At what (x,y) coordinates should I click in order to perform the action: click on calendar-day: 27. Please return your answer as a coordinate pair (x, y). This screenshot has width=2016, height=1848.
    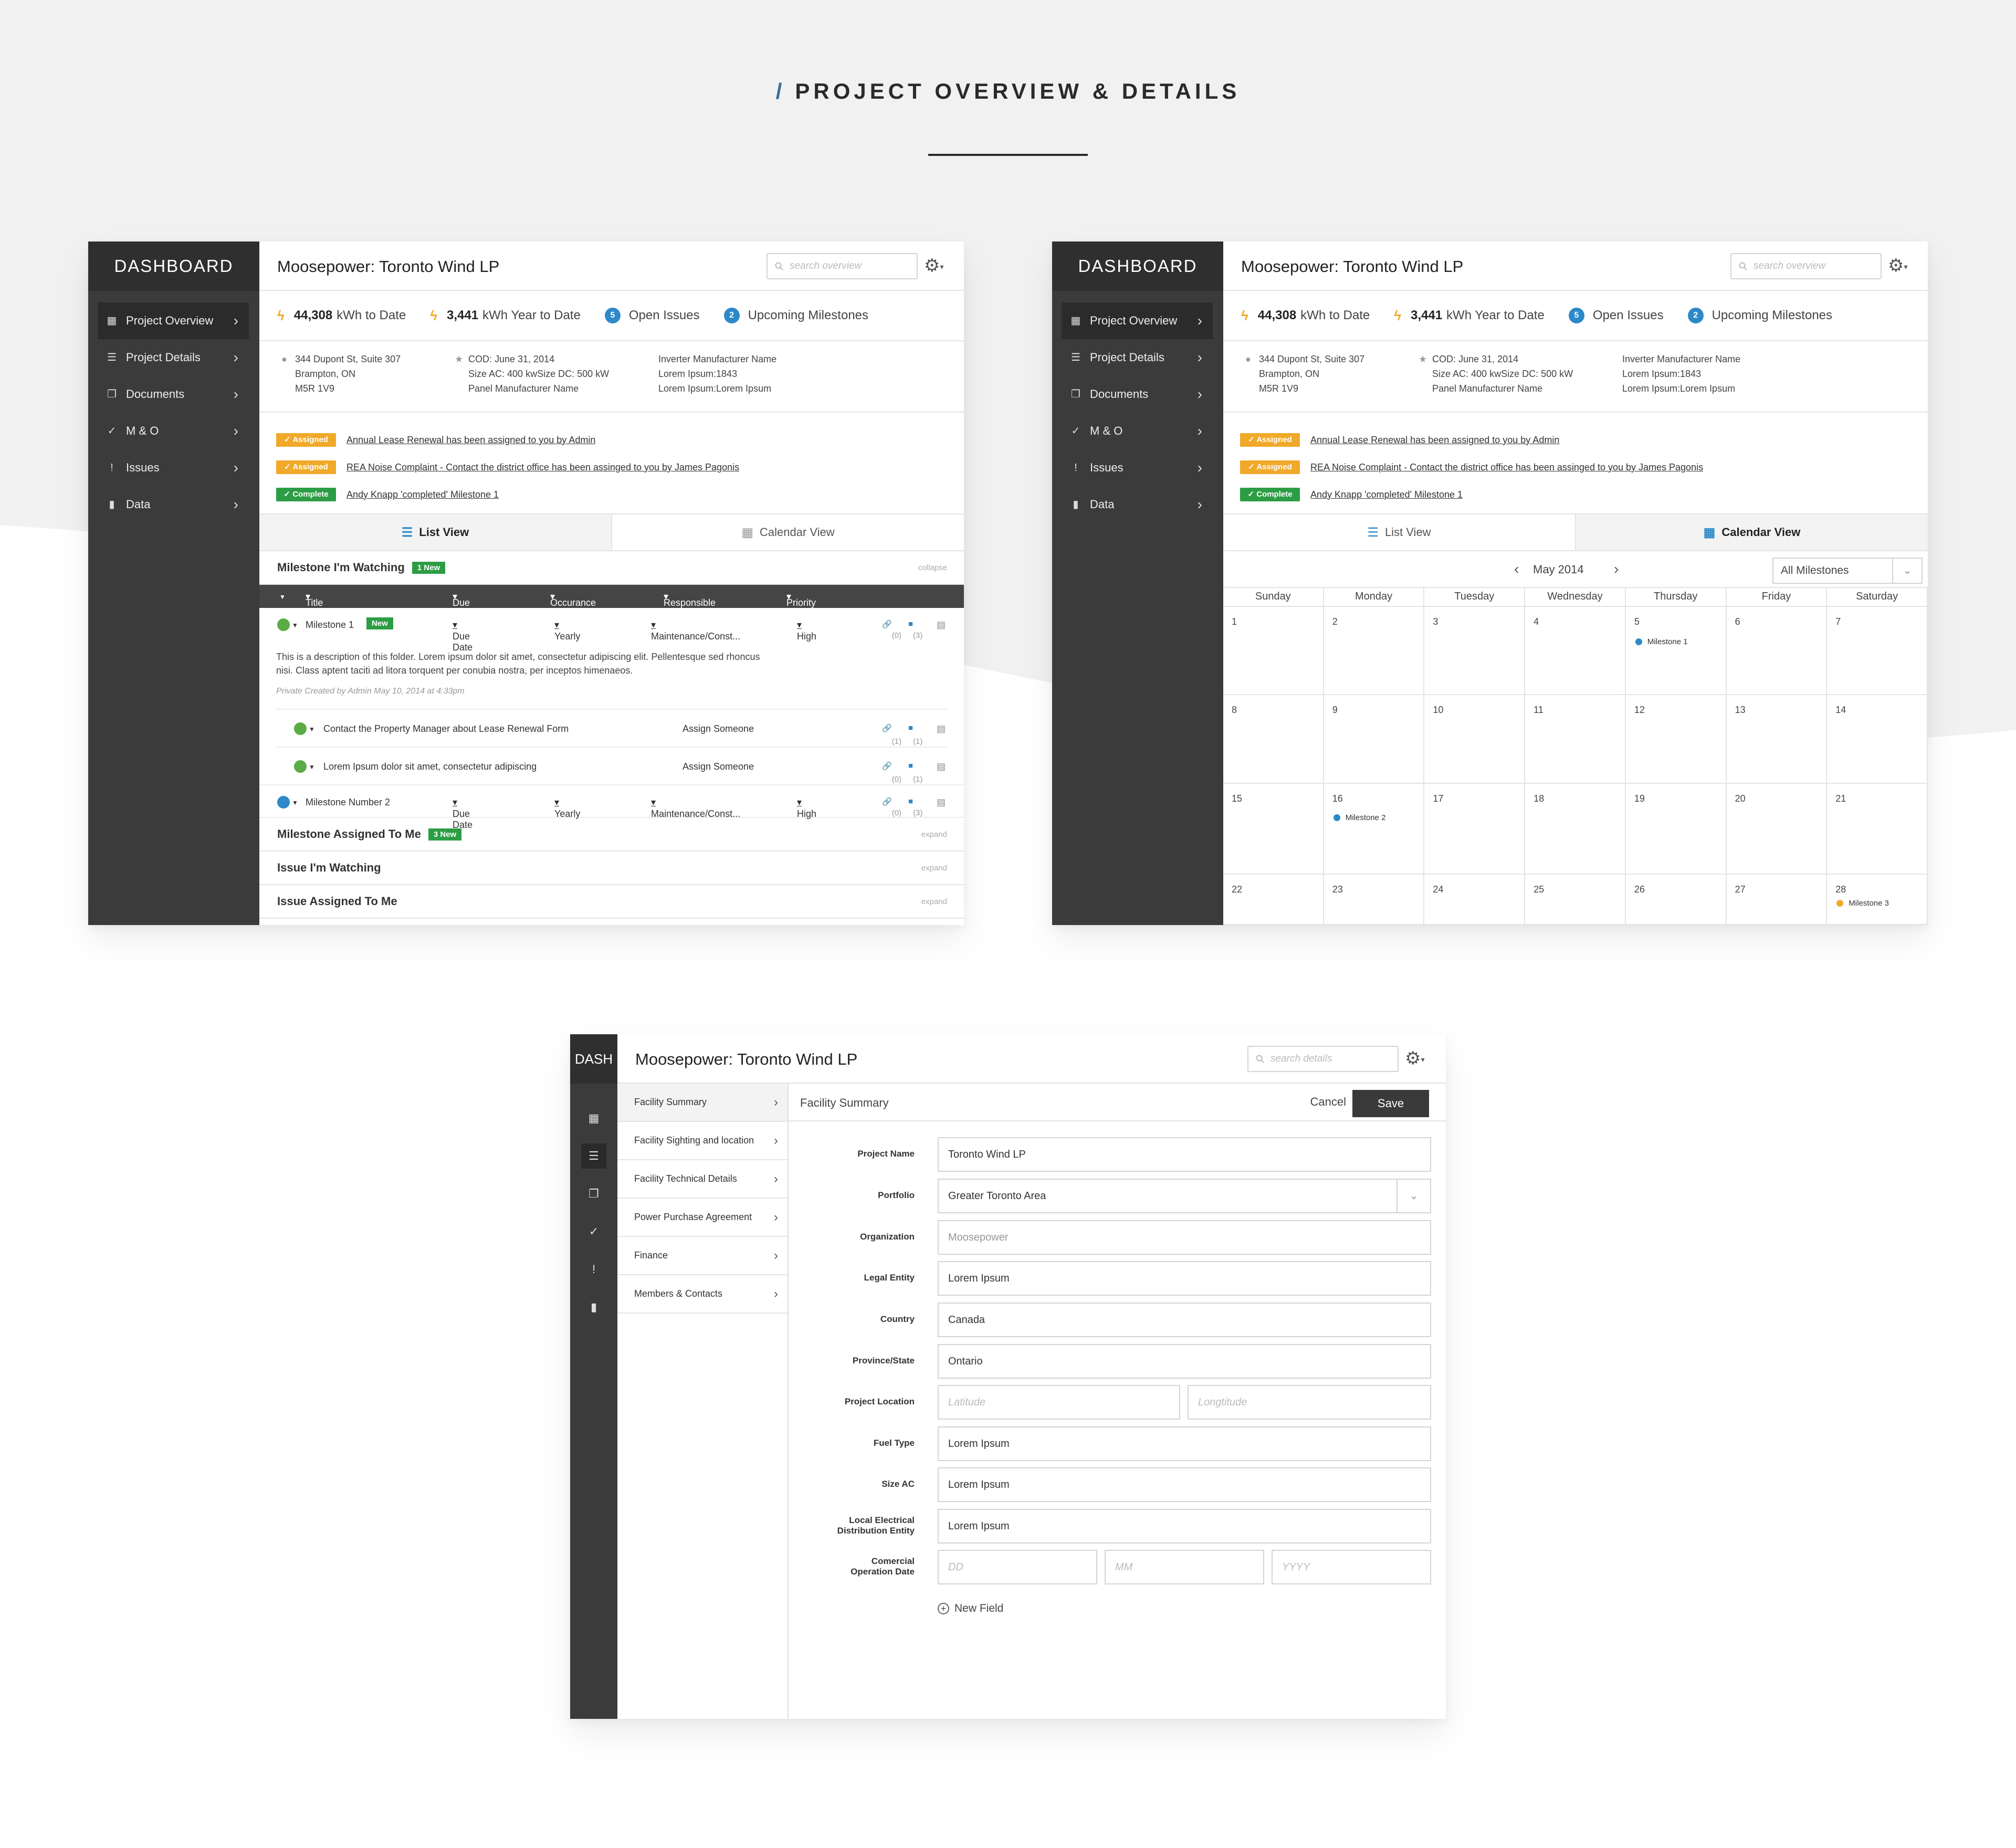
    Looking at the image, I should click on (1777, 900).